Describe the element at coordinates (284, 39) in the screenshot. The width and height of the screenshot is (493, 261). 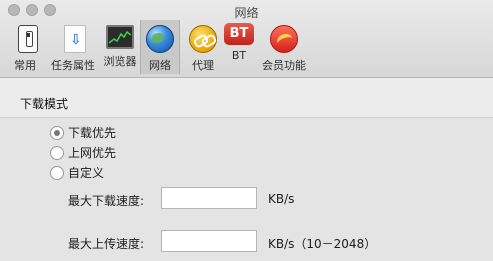
I see `vip-icon` at that location.